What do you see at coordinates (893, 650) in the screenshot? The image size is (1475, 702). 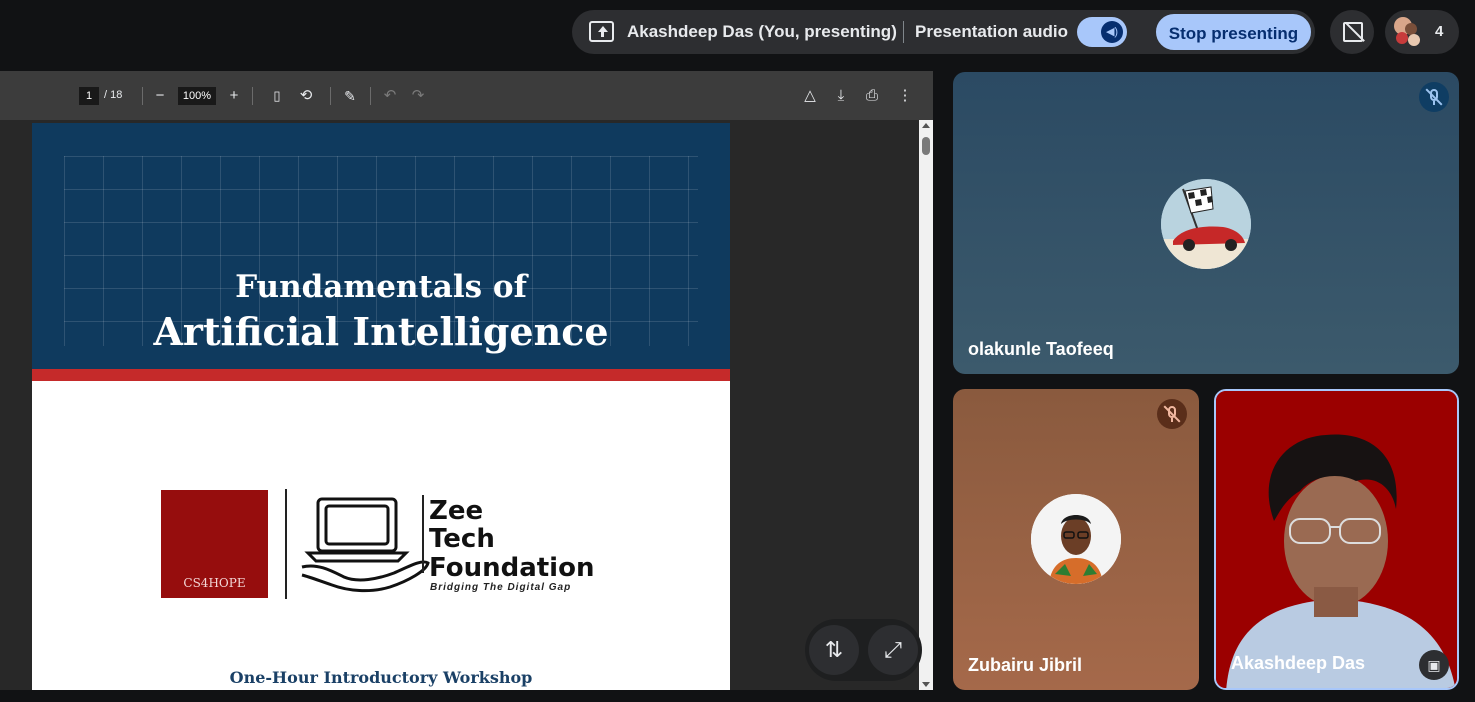 I see `fullscreen-button: ⤢` at bounding box center [893, 650].